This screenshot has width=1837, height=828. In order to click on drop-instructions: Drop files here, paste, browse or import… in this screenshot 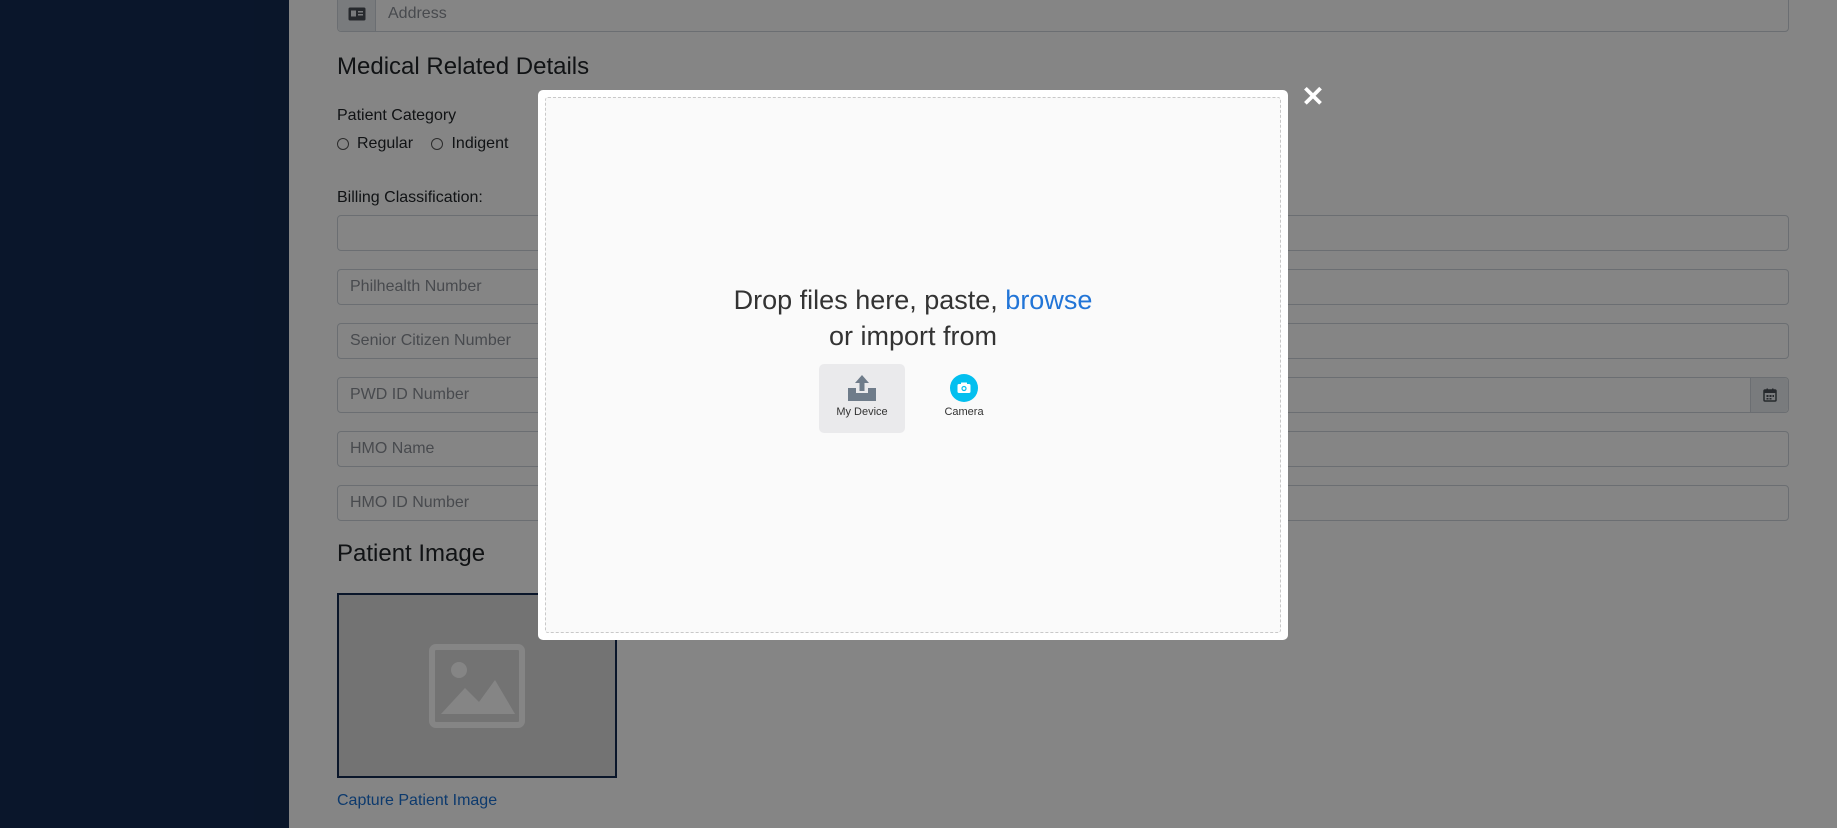, I will do `click(913, 318)`.